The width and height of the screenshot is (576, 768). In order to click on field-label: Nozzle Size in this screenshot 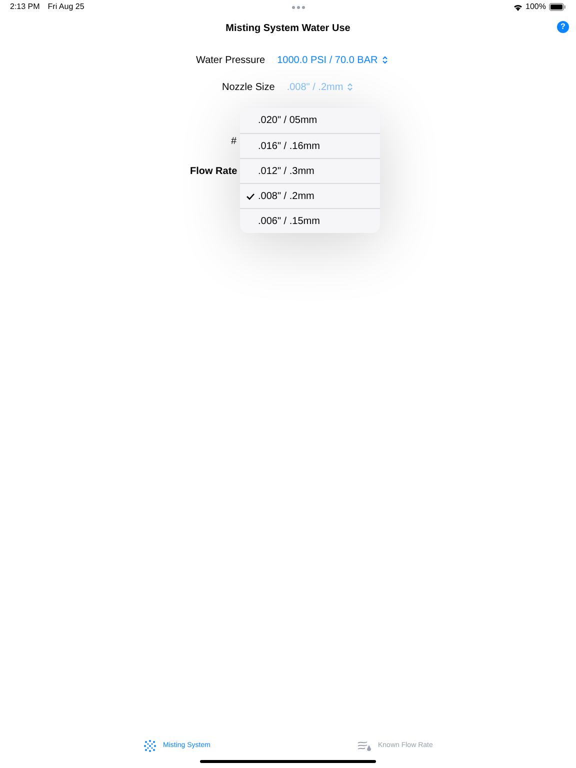, I will do `click(248, 87)`.